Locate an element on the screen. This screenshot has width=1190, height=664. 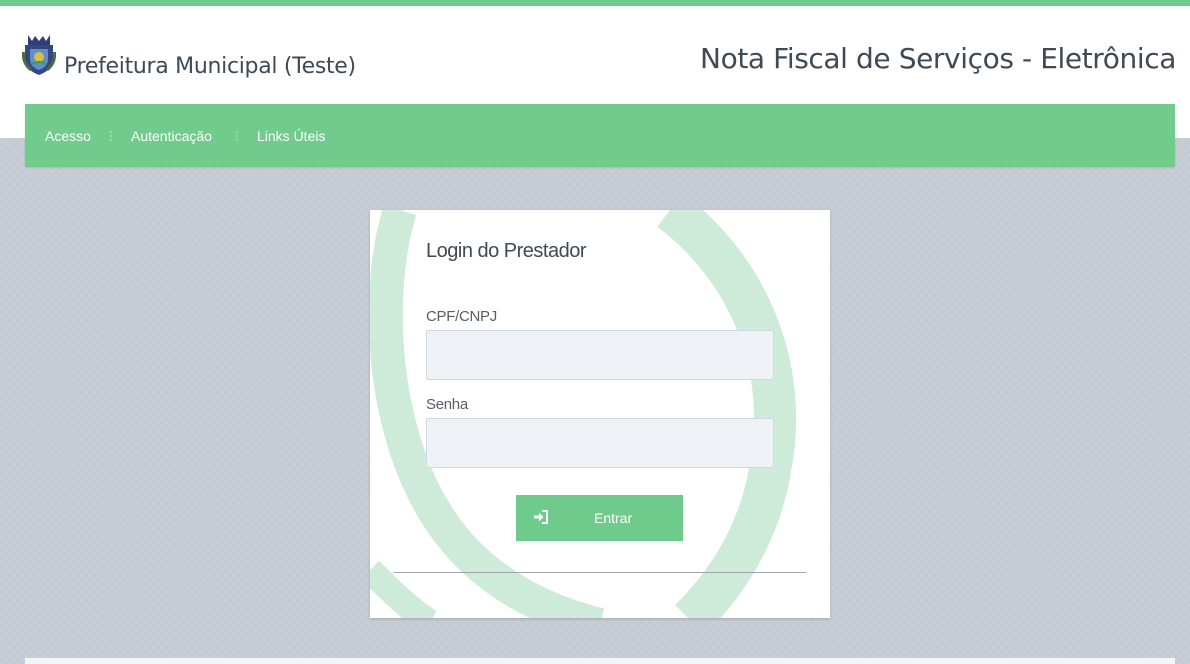
sign-in-icon is located at coordinates (541, 517).